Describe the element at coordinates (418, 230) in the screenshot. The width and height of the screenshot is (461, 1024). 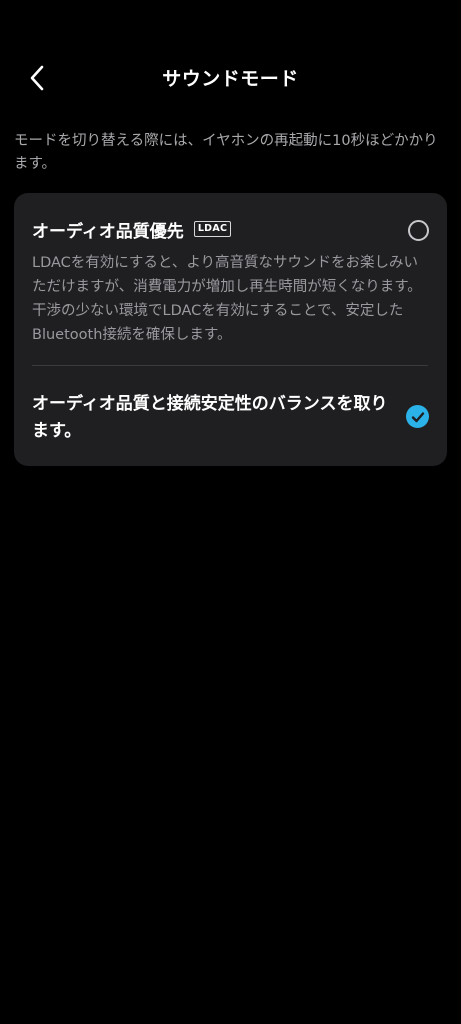
I see `radio-button-unselected` at that location.